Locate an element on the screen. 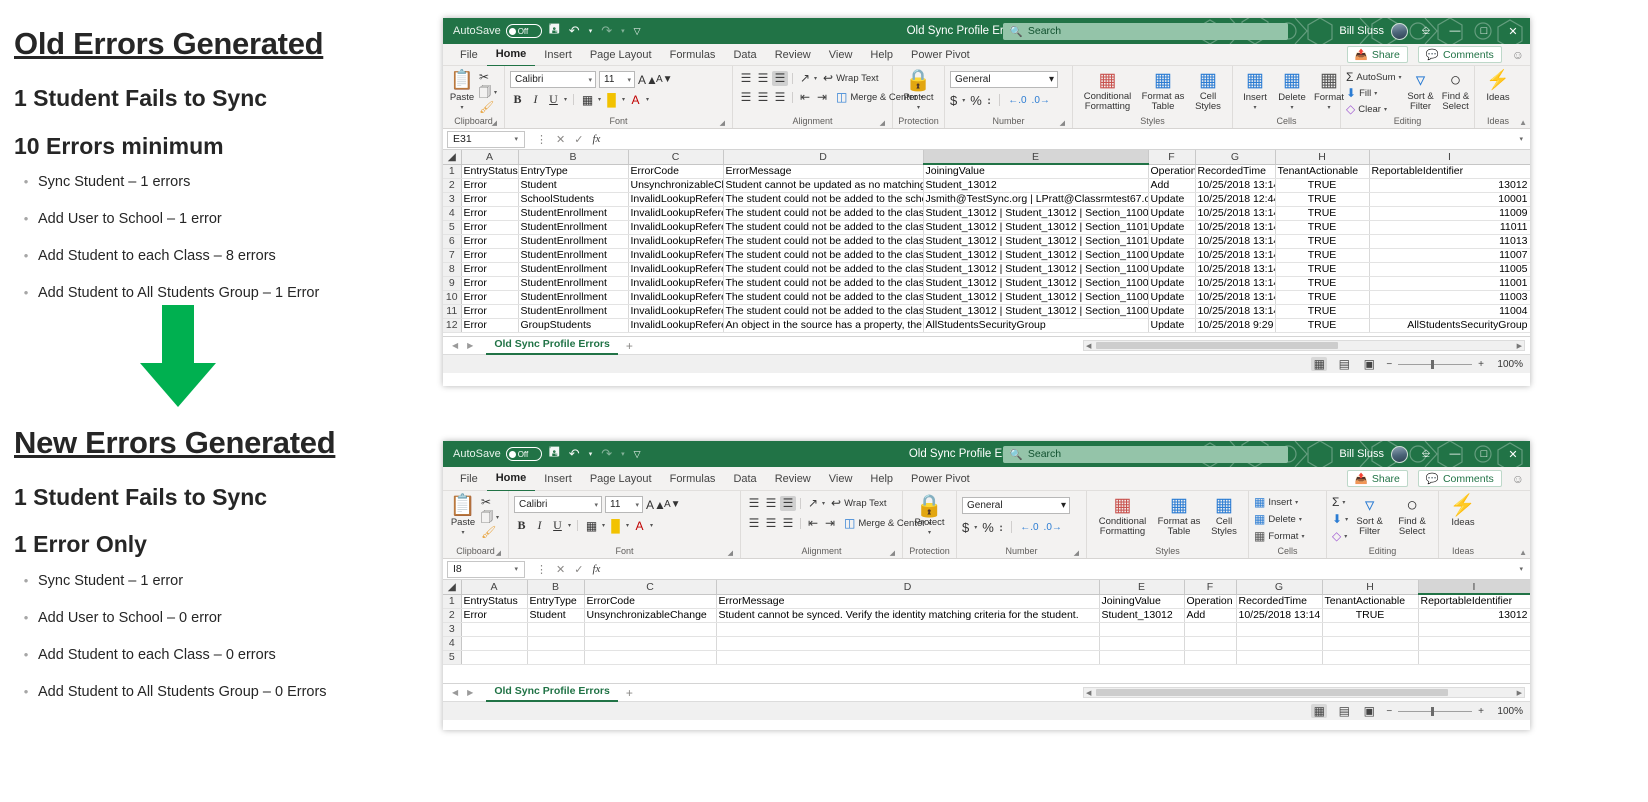  data-cell: Add is located at coordinates (1172, 185).